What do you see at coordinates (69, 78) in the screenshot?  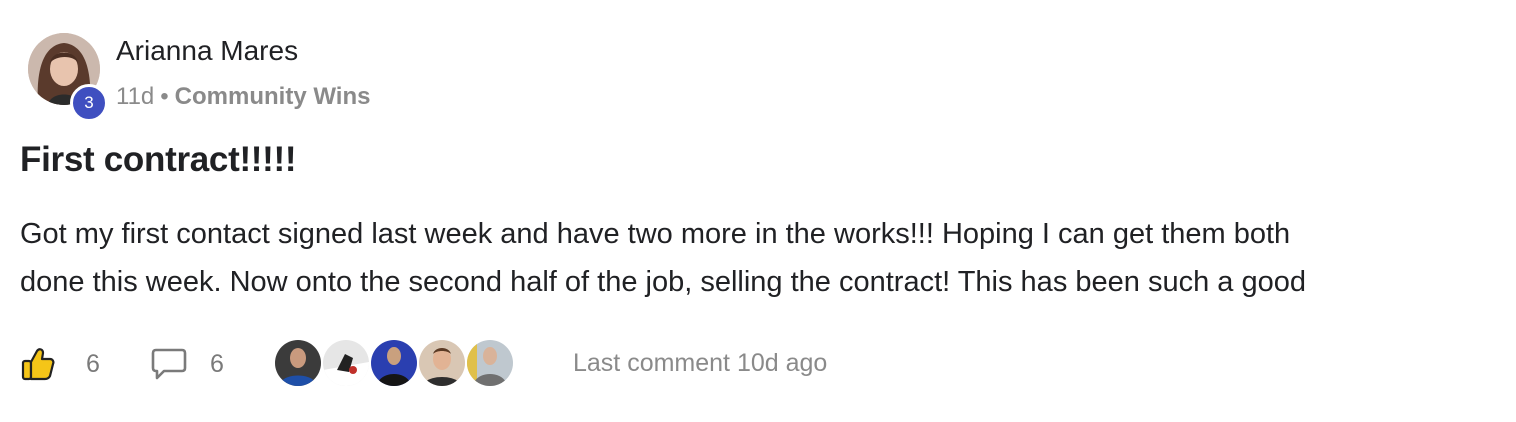 I see `author-avatar-wrap: 3` at bounding box center [69, 78].